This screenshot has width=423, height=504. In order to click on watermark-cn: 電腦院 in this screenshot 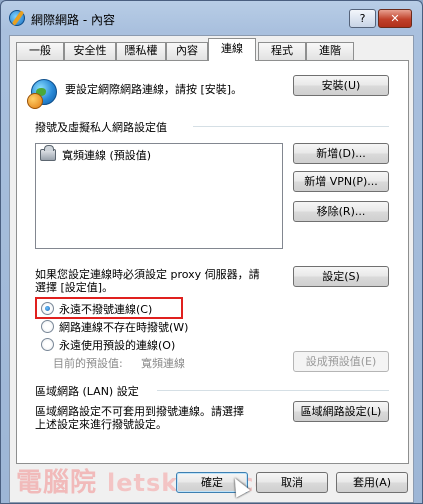, I will do `click(57, 483)`.